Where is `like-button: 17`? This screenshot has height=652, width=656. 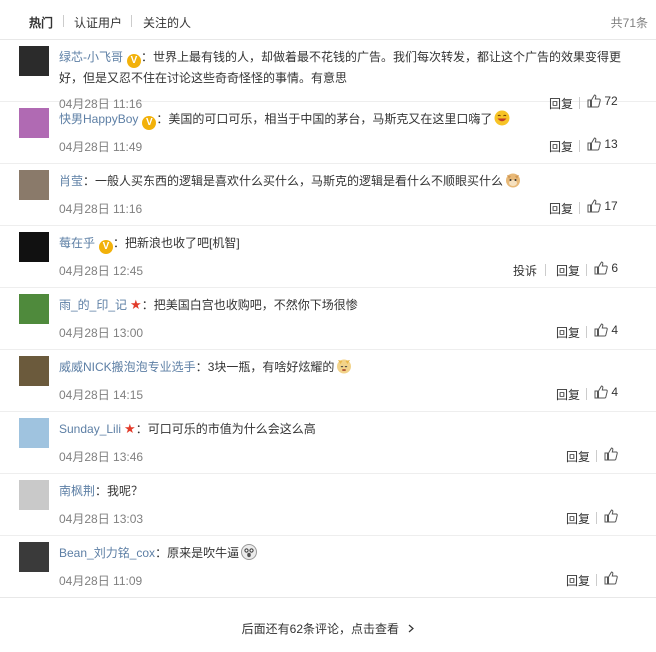
like-button: 17 is located at coordinates (602, 206).